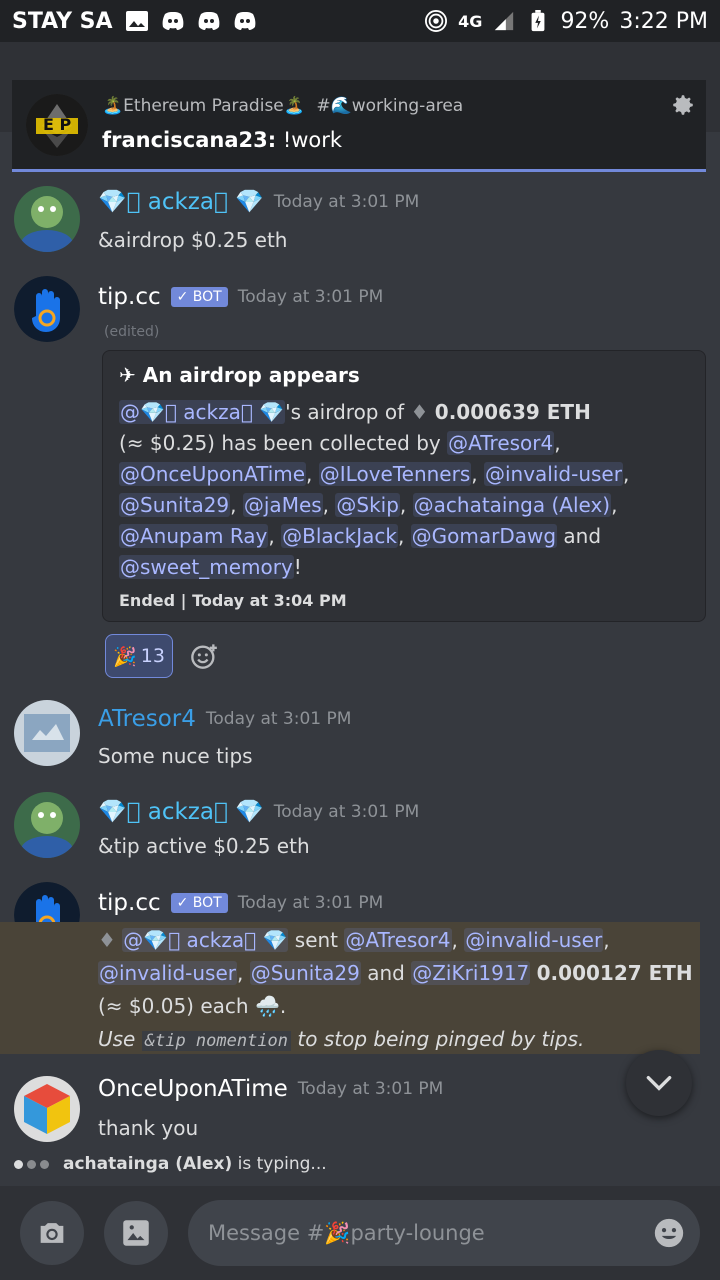  I want to click on add-reaction-icon, so click(204, 656).